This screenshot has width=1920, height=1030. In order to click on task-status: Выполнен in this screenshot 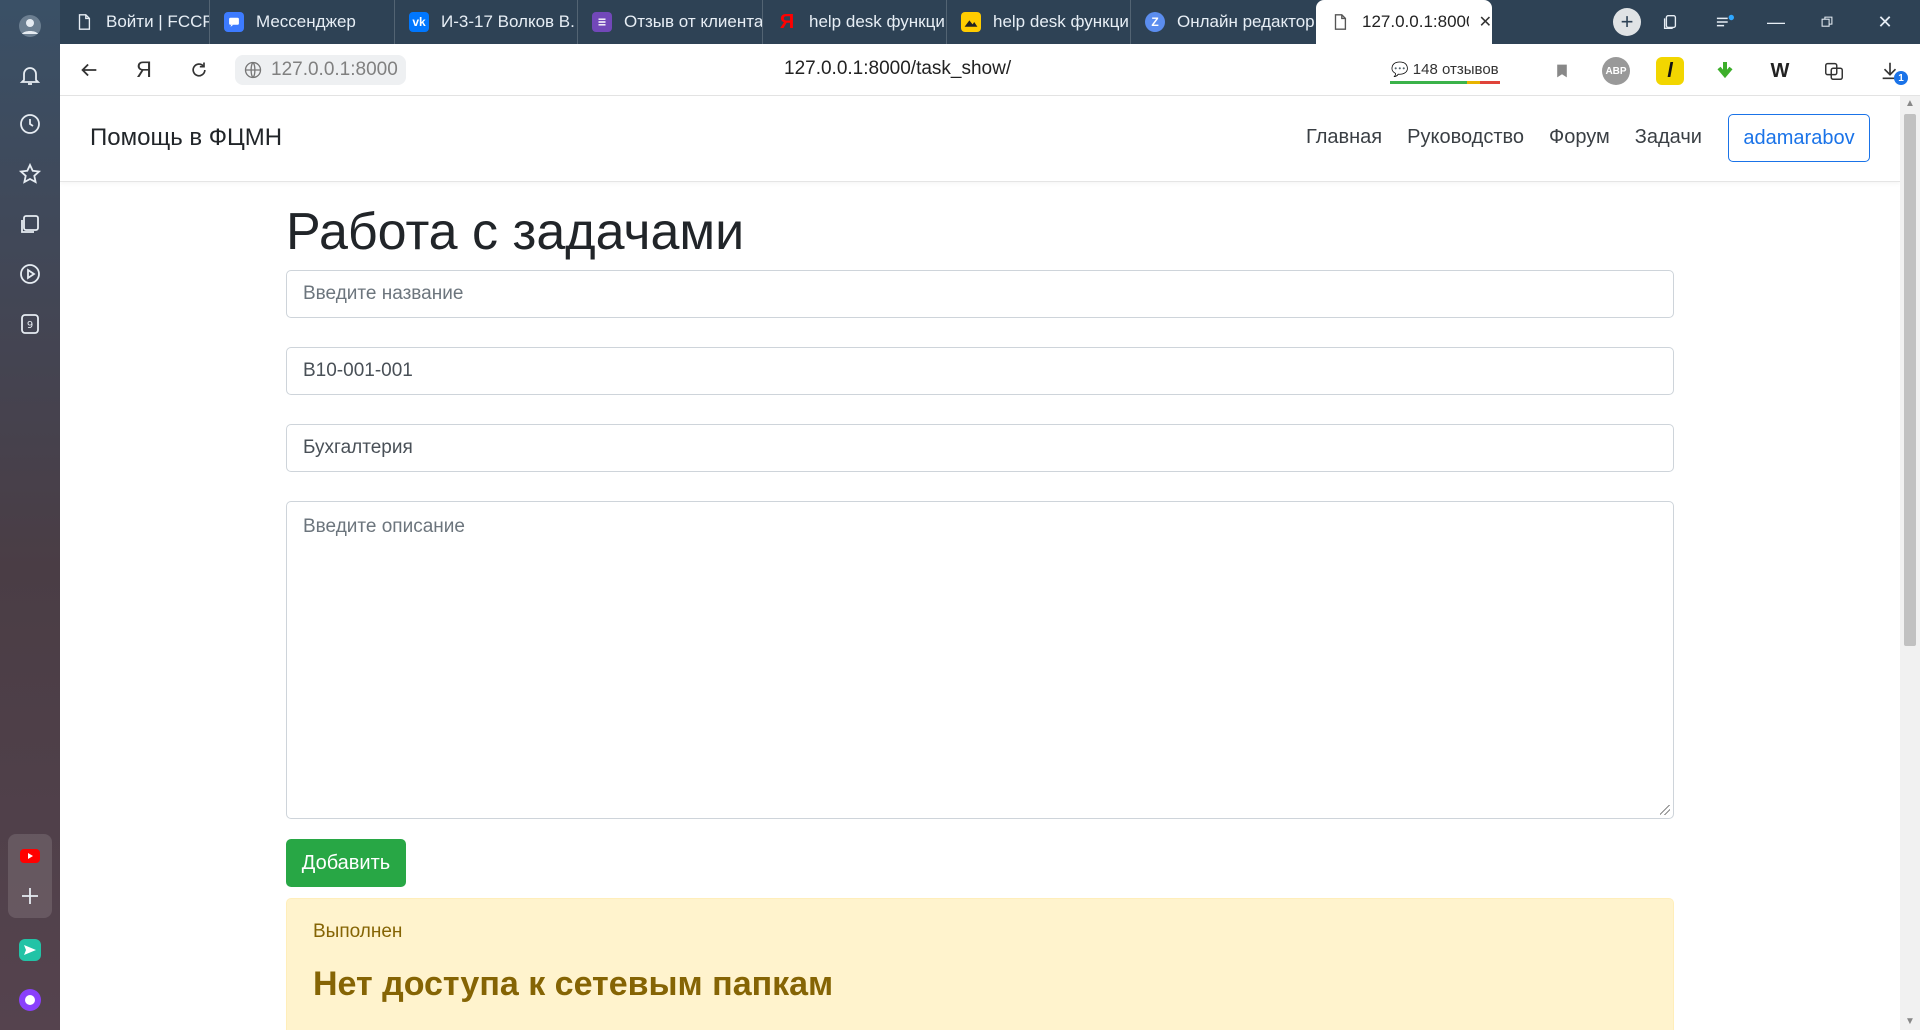, I will do `click(358, 931)`.